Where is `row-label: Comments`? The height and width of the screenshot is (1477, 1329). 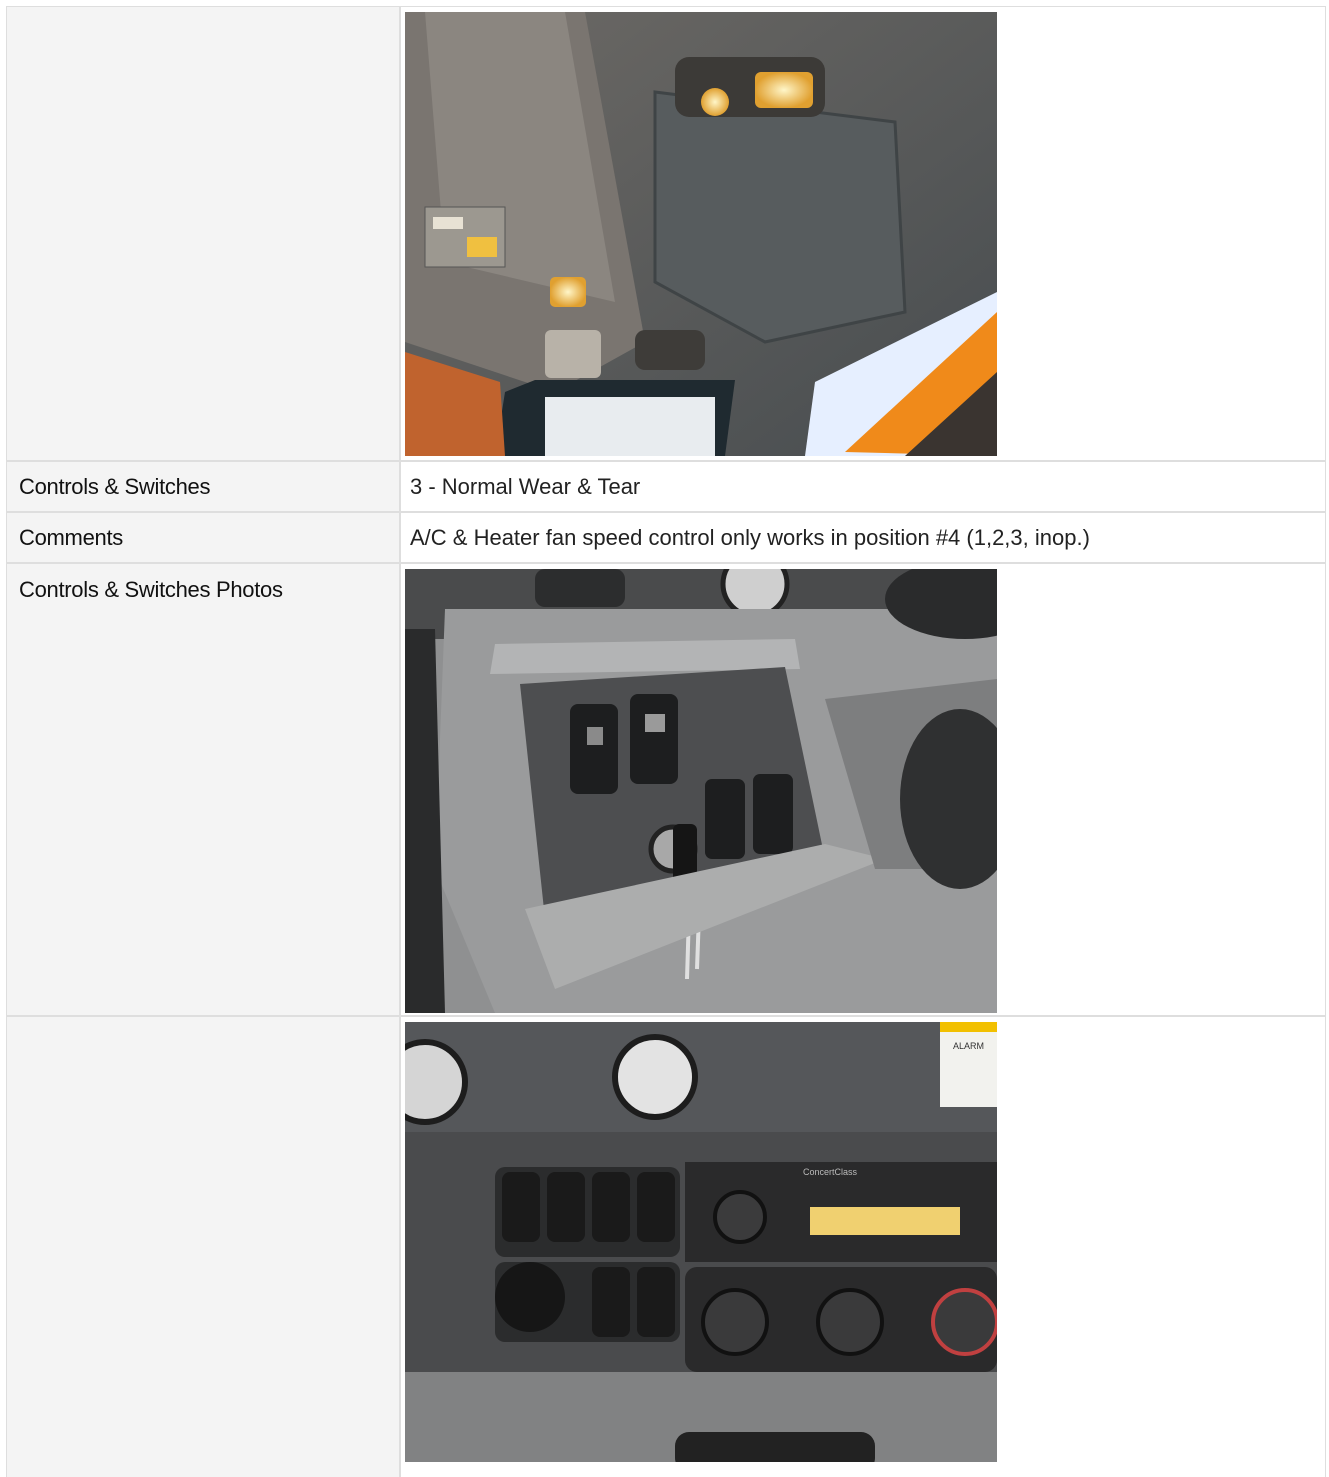 row-label: Comments is located at coordinates (203, 537).